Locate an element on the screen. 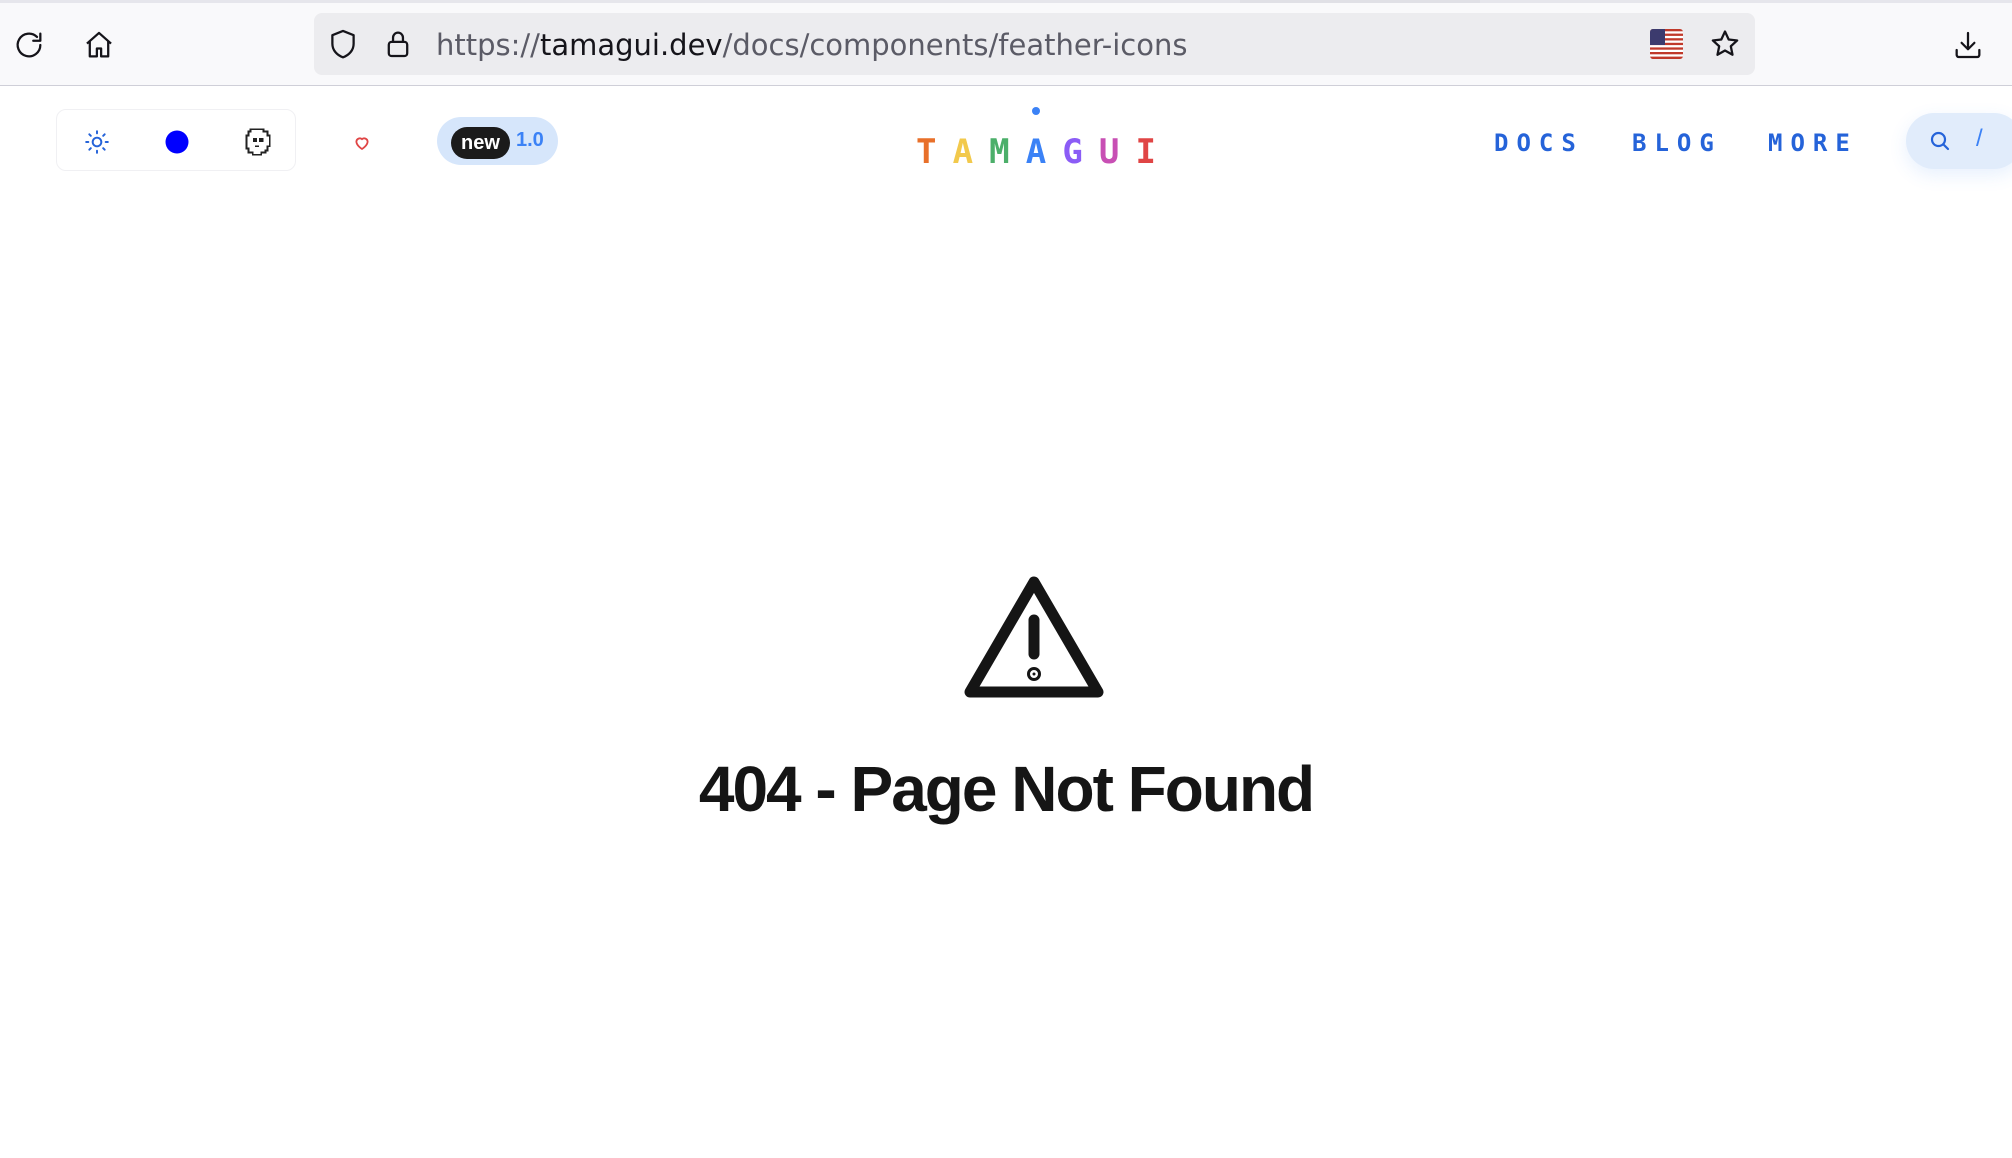  home-icon is located at coordinates (99, 44).